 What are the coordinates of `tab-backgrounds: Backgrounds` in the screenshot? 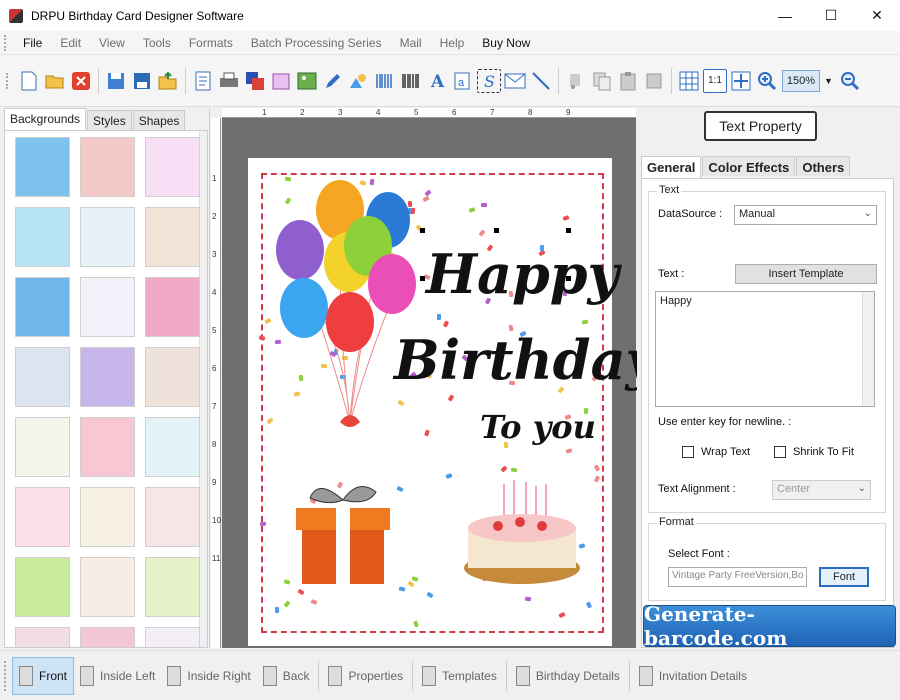 It's located at (45, 119).